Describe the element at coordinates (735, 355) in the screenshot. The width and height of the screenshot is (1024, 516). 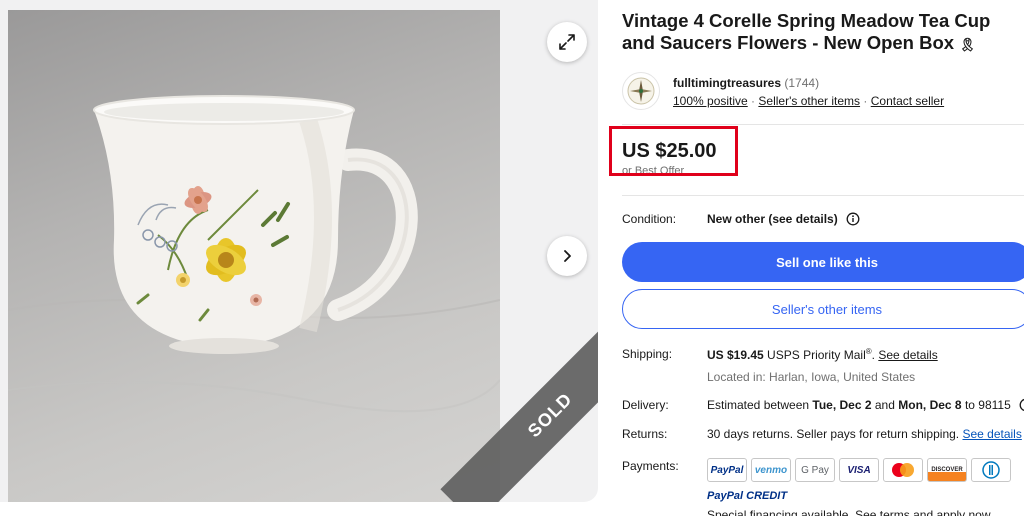
I see `shipping-amount: US $19.45` at that location.